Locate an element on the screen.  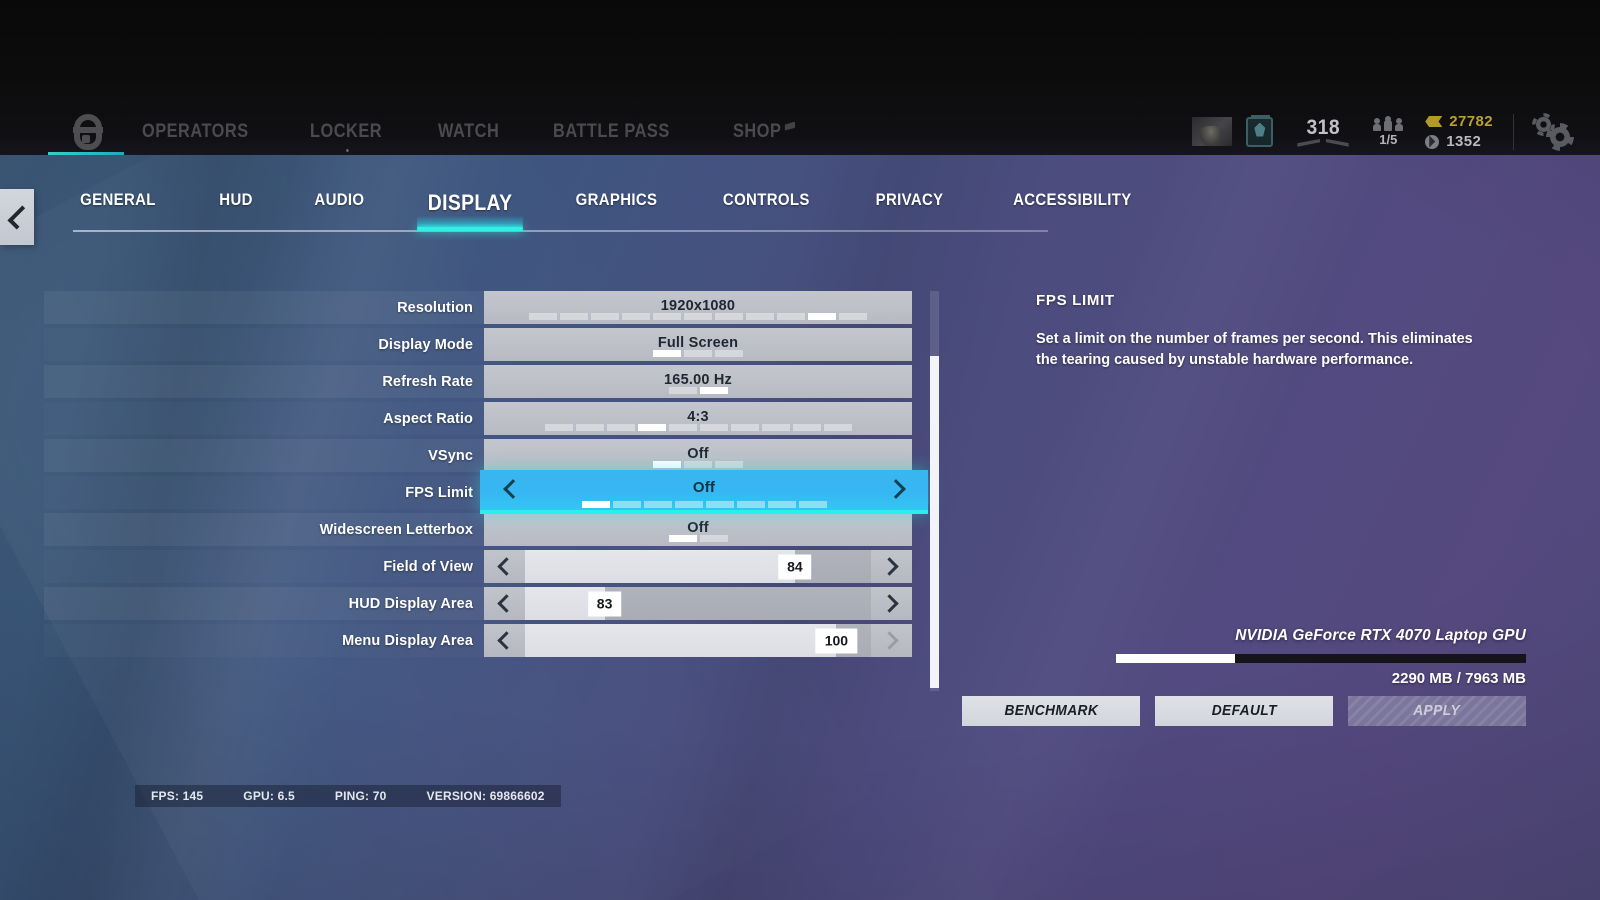
setting-label-cell: Display Mode is located at coordinates (264, 344).